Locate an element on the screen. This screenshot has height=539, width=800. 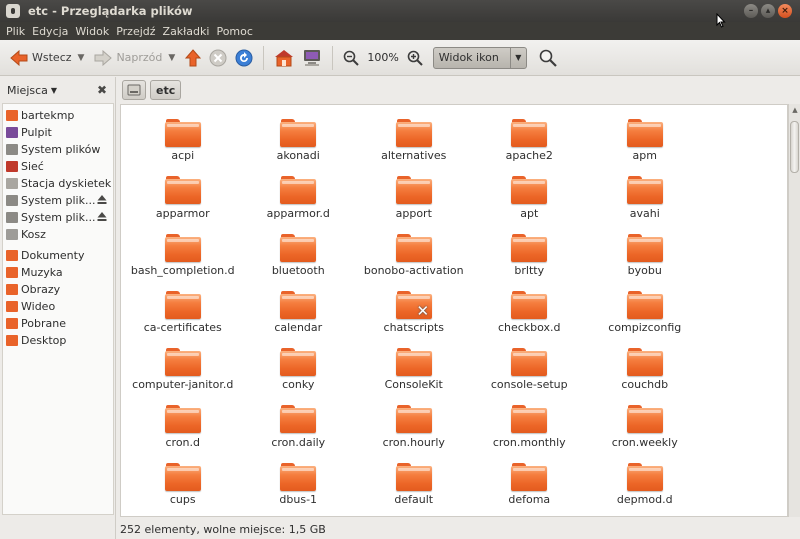
menu-view: Widok is located at coordinates (93, 31).